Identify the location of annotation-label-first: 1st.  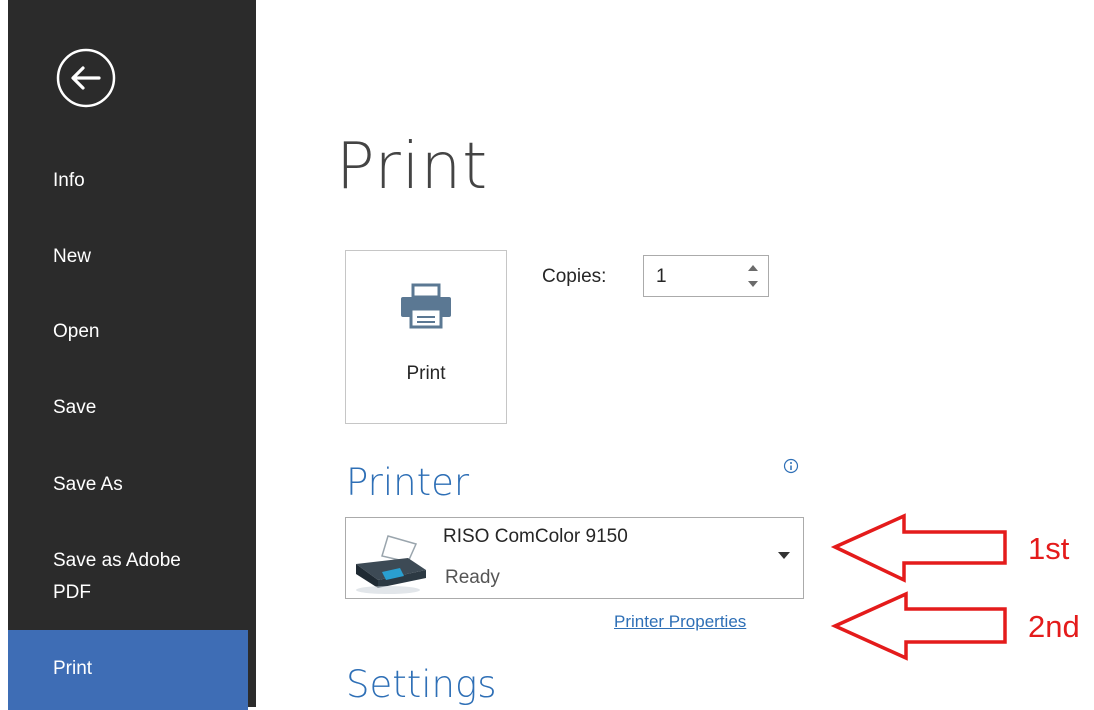
(1049, 548).